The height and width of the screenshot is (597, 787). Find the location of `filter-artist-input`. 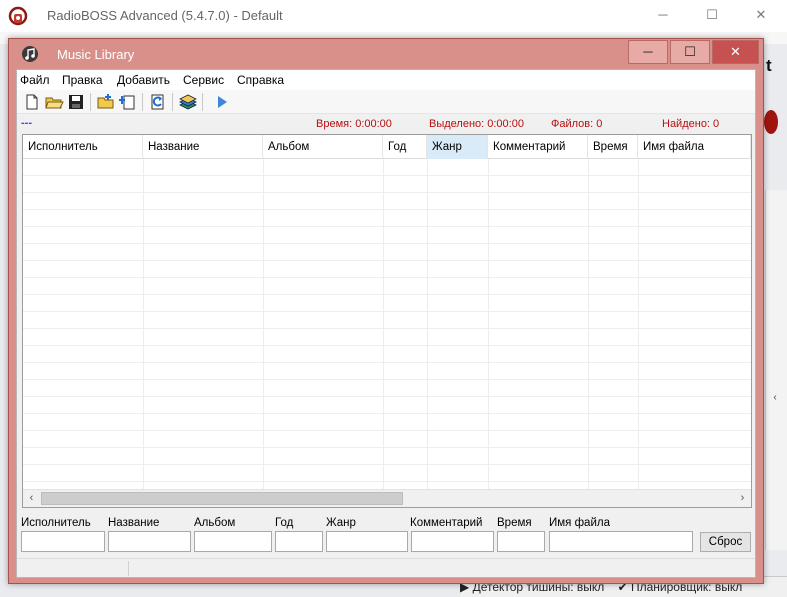

filter-artist-input is located at coordinates (63, 541).